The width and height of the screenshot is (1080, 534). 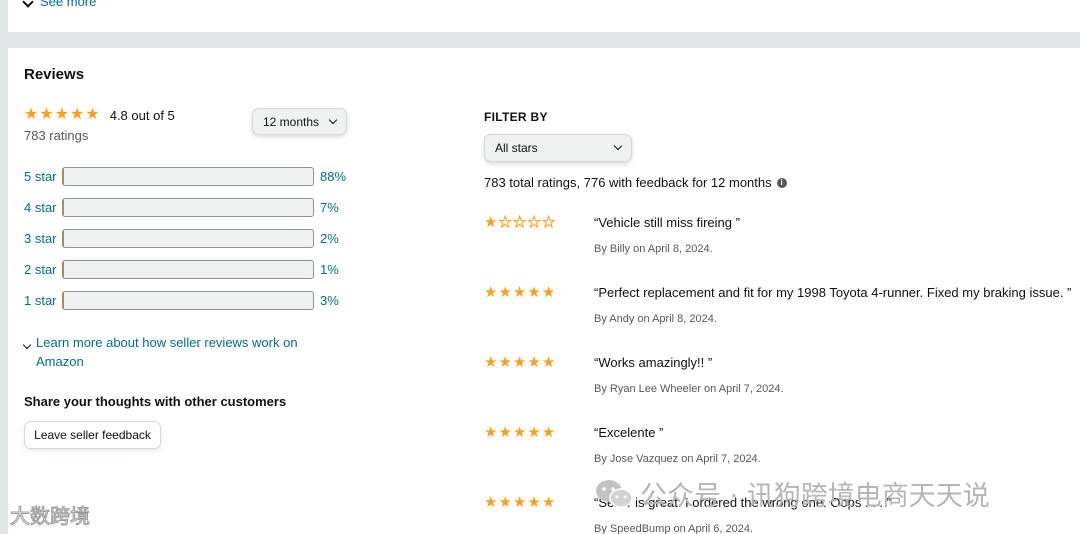 I want to click on histogram-label: 4 star, so click(x=40, y=207).